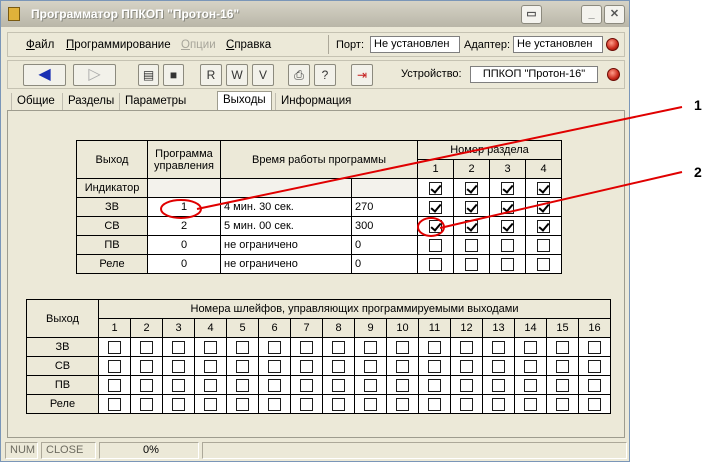 The width and height of the screenshot is (718, 462). I want to click on forward-arrow-icon: ▷, so click(94, 75).